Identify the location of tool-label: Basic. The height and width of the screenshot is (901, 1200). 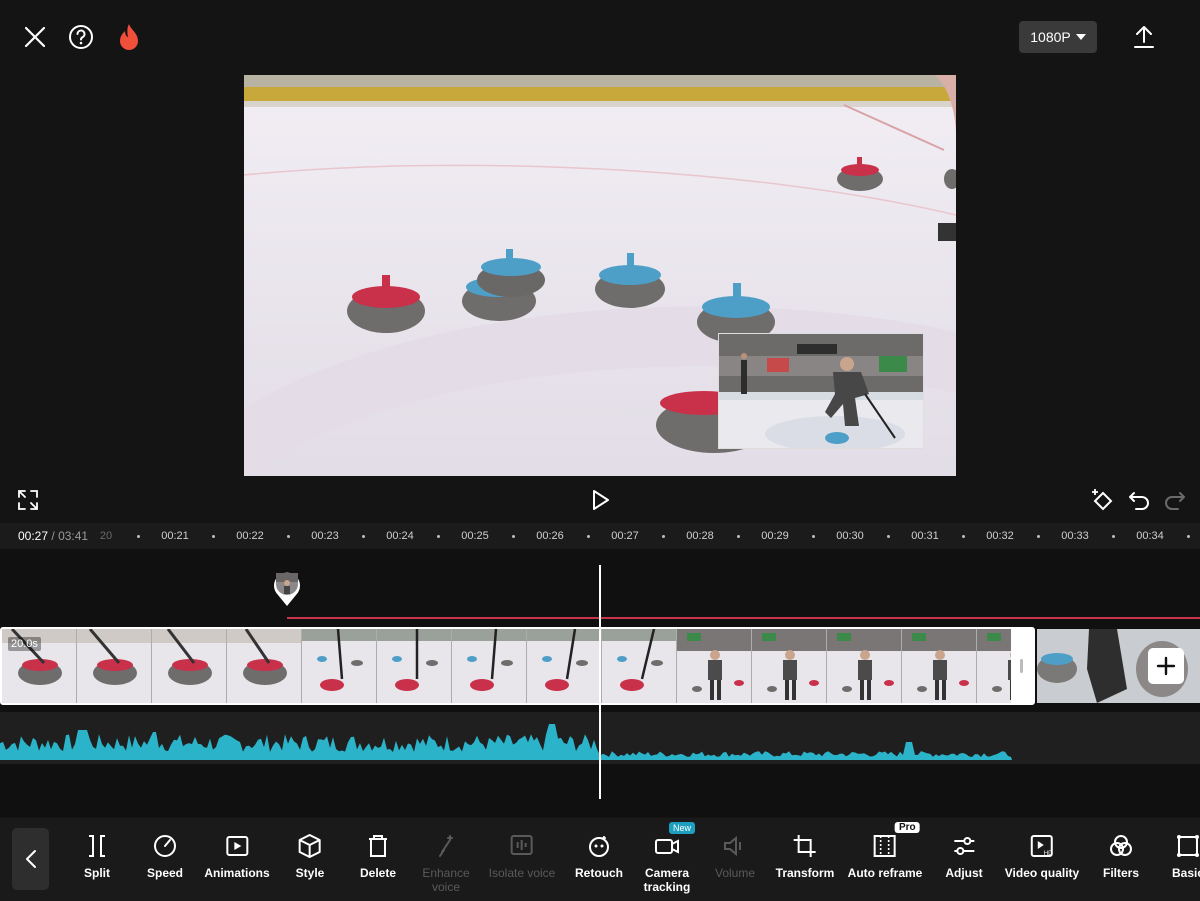
(1185, 873).